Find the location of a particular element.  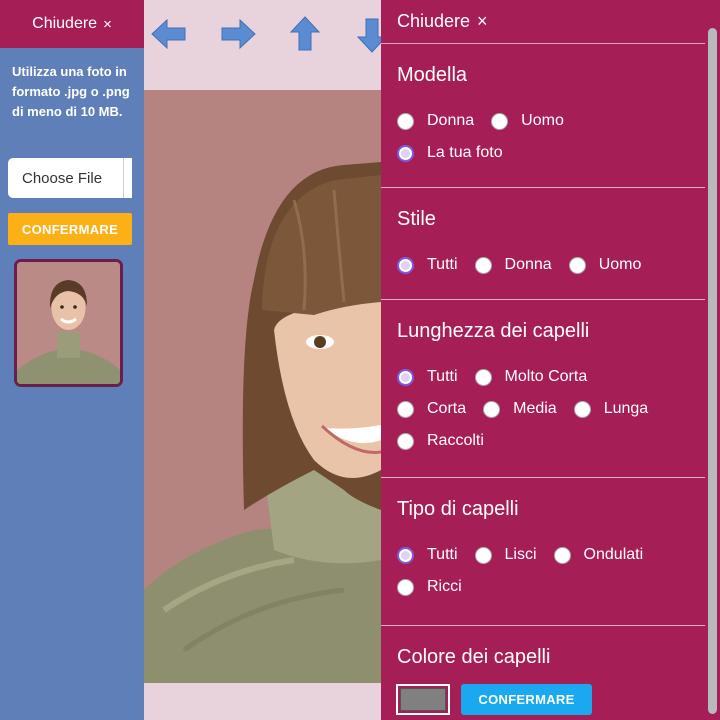

color-swatch is located at coordinates (423, 699).